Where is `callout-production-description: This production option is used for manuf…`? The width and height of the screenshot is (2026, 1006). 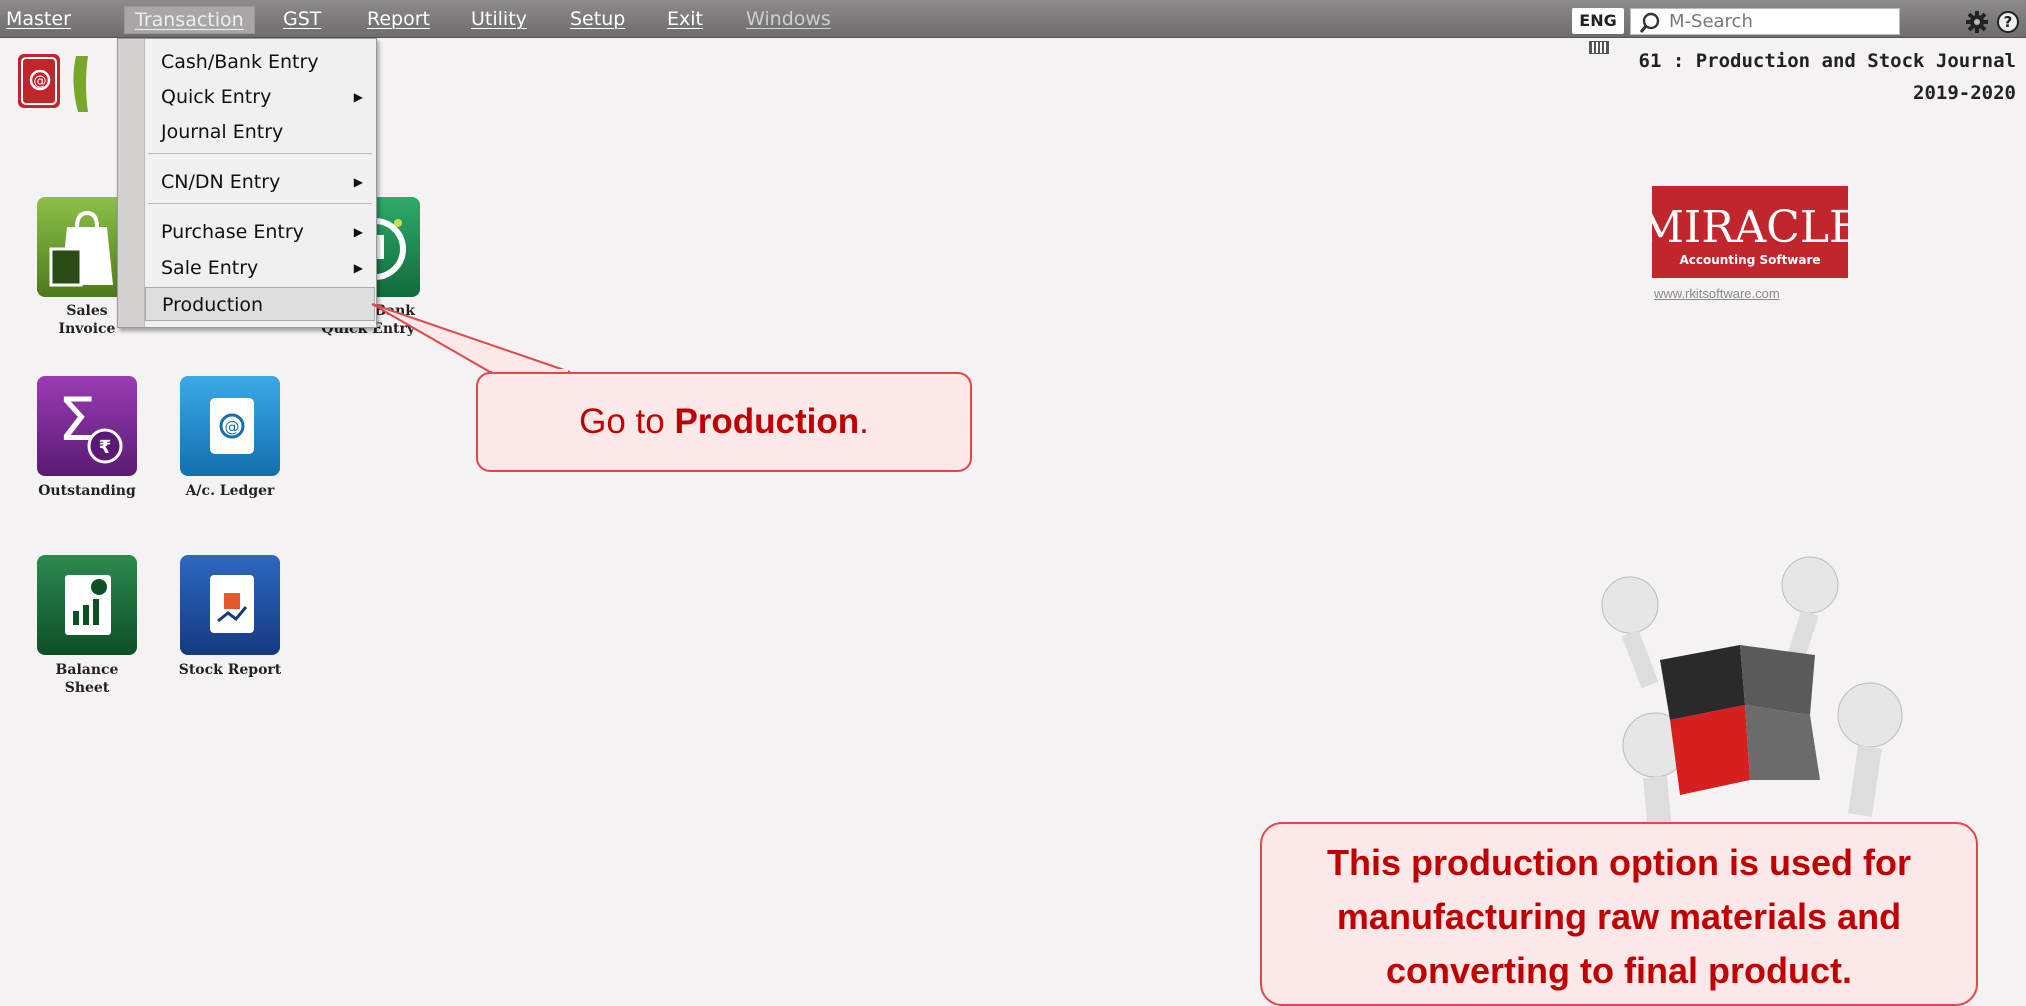 callout-production-description: This production option is used for manuf… is located at coordinates (1619, 914).